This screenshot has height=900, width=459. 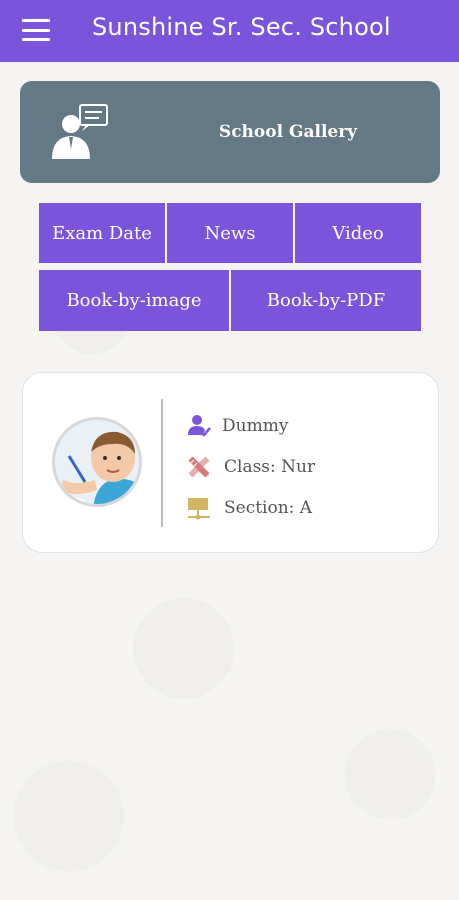 I want to click on profile-divider, so click(x=162, y=463).